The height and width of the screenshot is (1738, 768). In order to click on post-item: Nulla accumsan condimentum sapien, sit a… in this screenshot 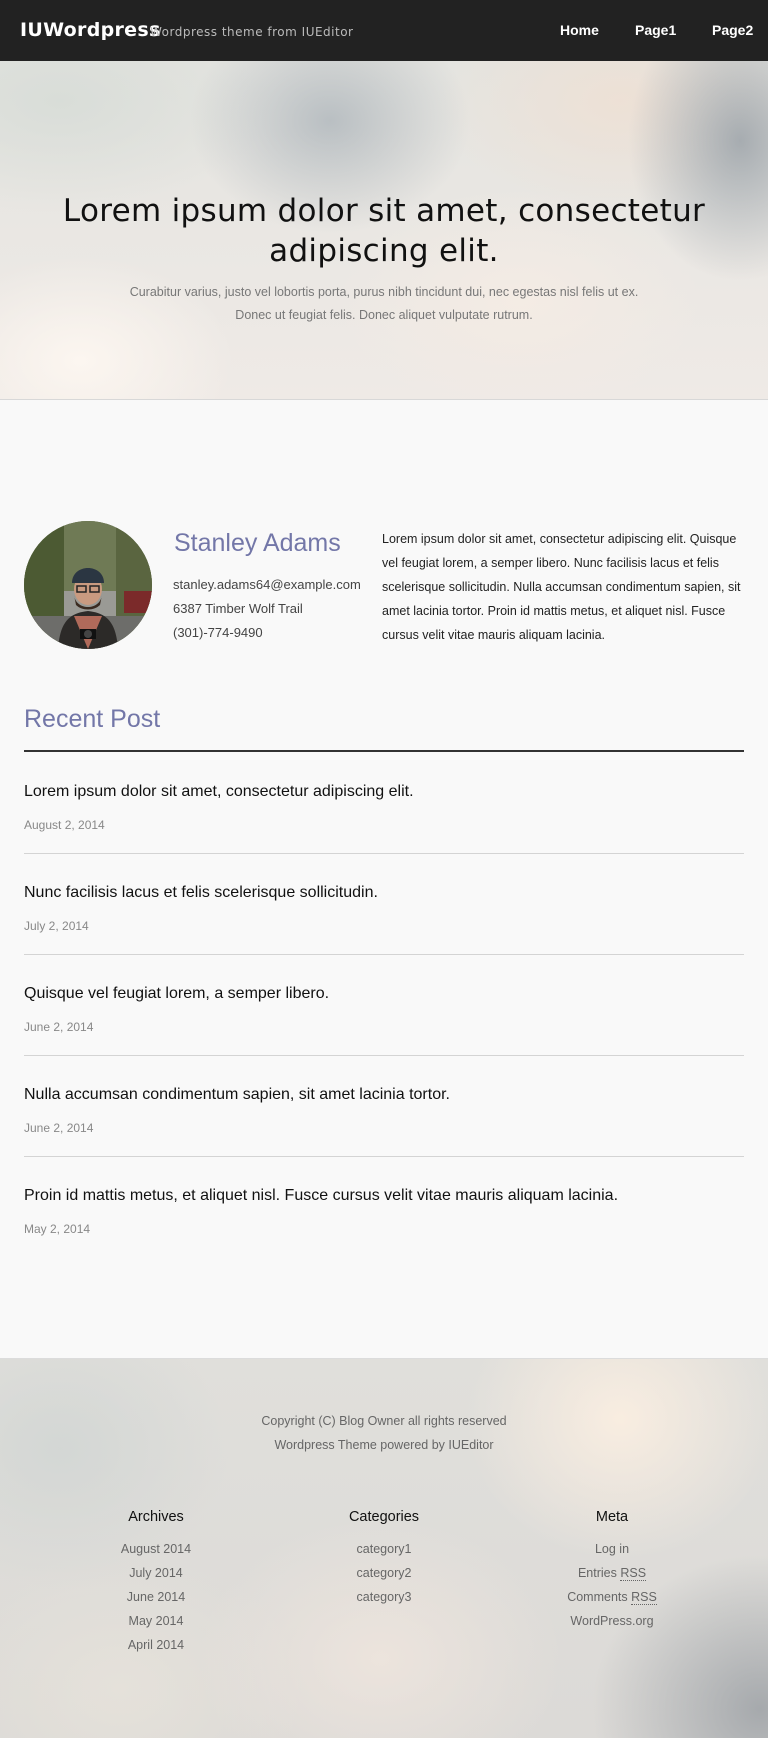, I will do `click(384, 1106)`.